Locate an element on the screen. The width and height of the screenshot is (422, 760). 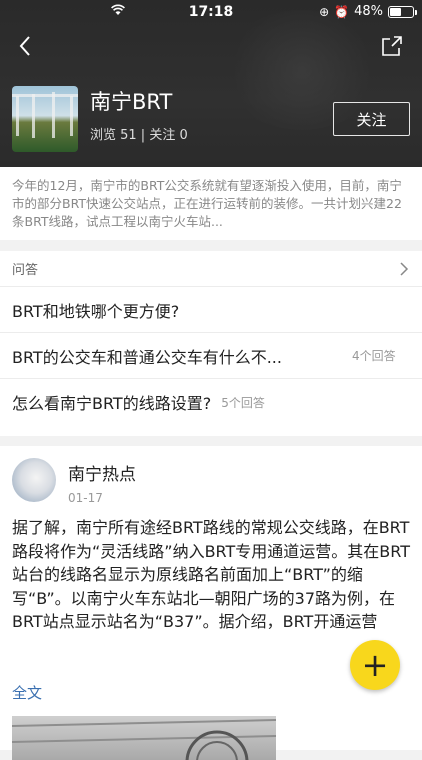
back-arrow-icon is located at coordinates (26, 46).